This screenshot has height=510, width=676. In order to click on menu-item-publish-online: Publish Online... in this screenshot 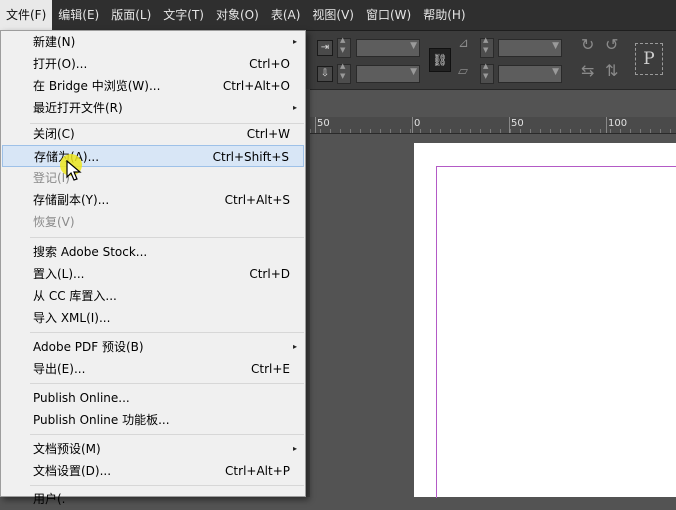, I will do `click(153, 398)`.